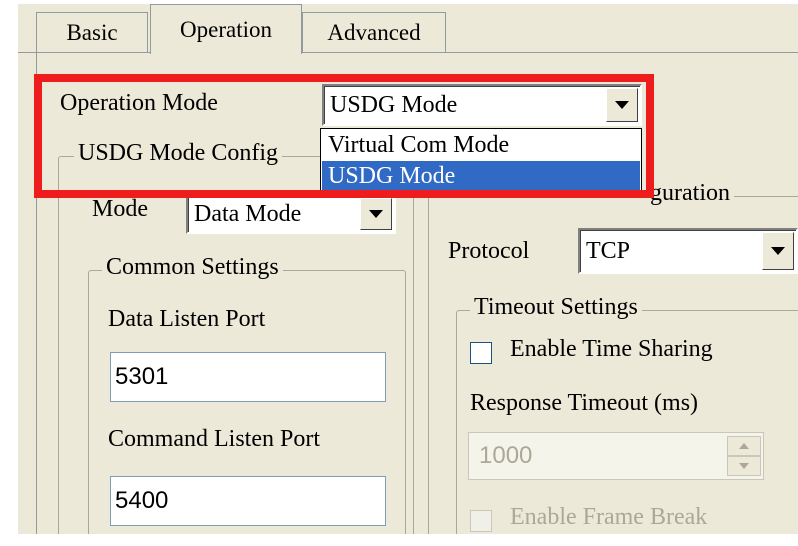 The image size is (798, 546). Describe the element at coordinates (608, 250) in the screenshot. I see `protocol-value: TCP` at that location.